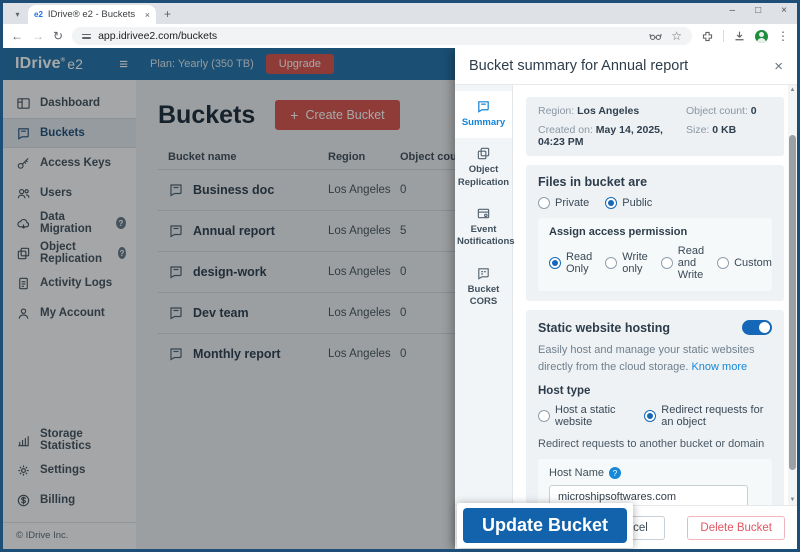 The image size is (800, 552). I want to click on update-bucket-button: Update Bucket, so click(545, 525).